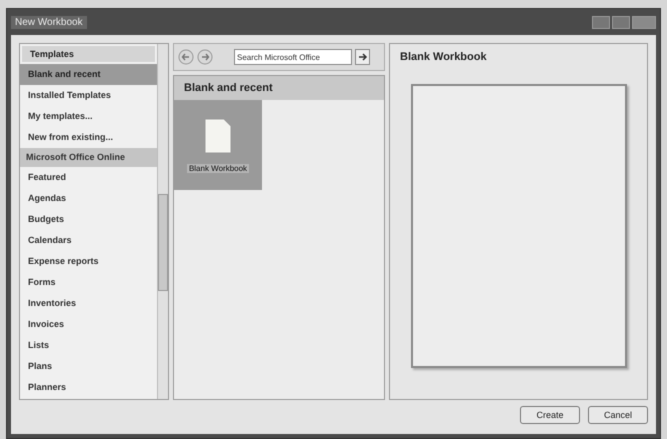 The width and height of the screenshot is (667, 439). I want to click on sidebar-item: Forms, so click(88, 282).